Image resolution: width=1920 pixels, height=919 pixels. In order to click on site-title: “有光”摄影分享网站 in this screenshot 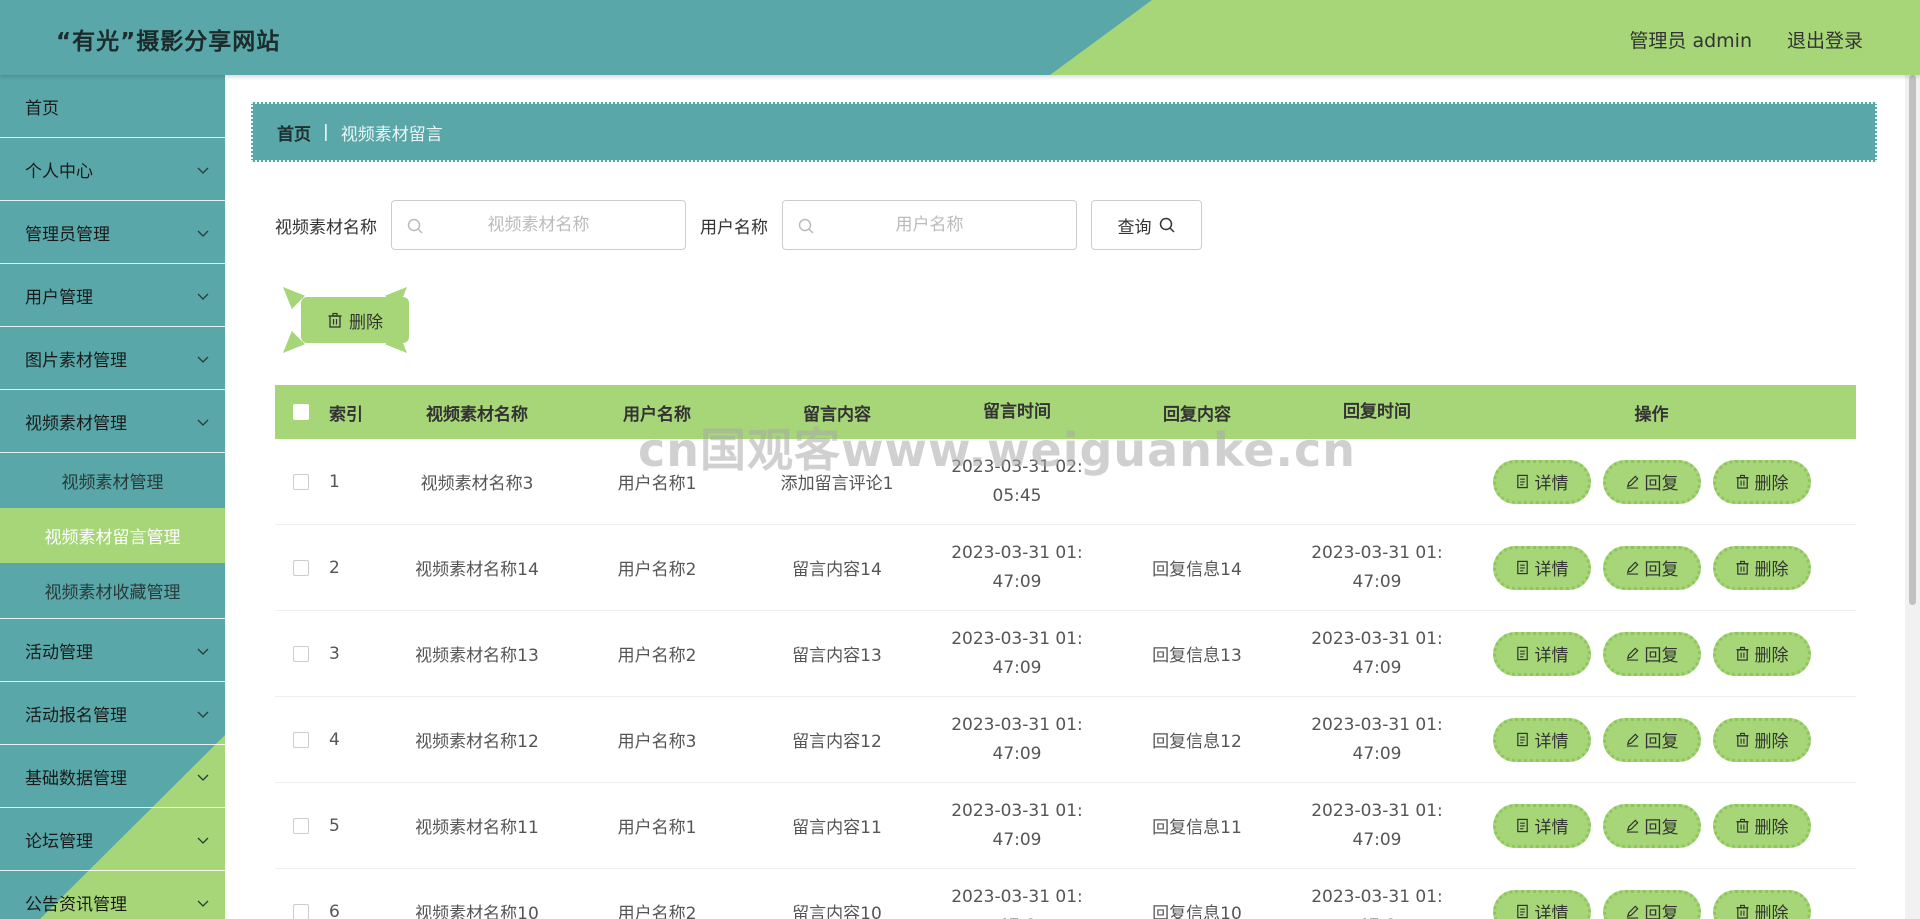, I will do `click(168, 42)`.